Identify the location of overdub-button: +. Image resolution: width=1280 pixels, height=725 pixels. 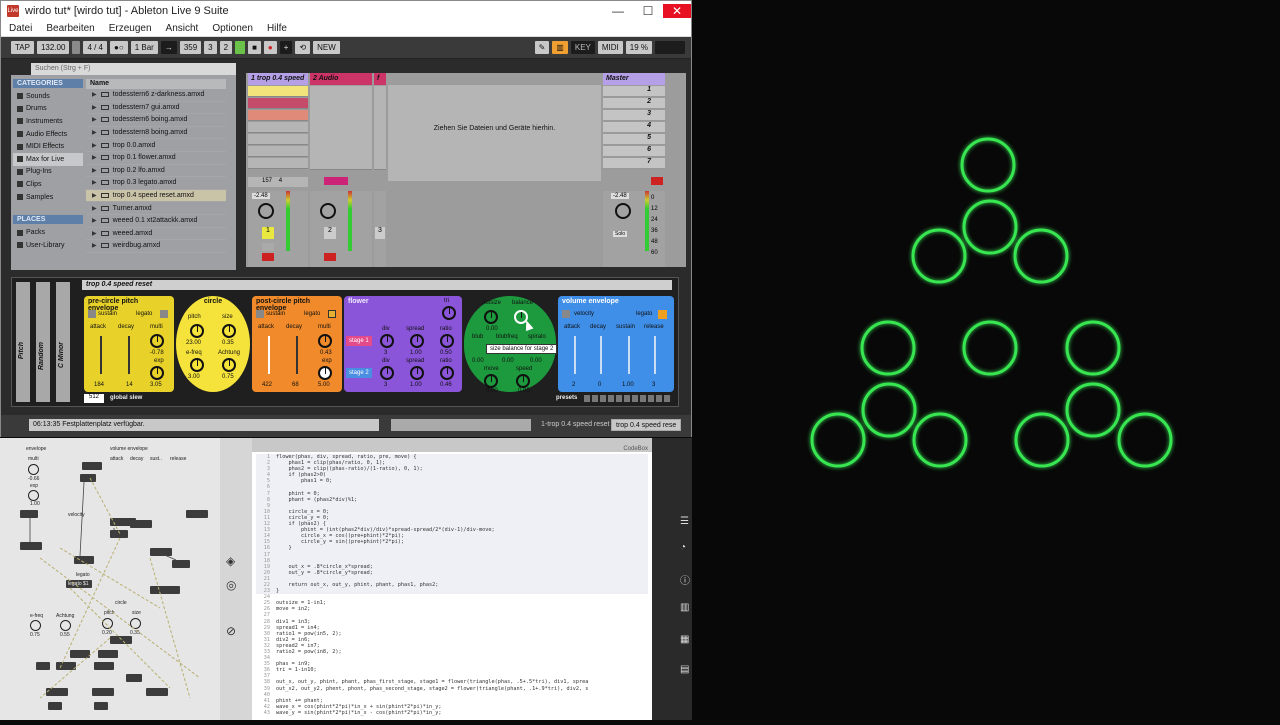
(286, 47).